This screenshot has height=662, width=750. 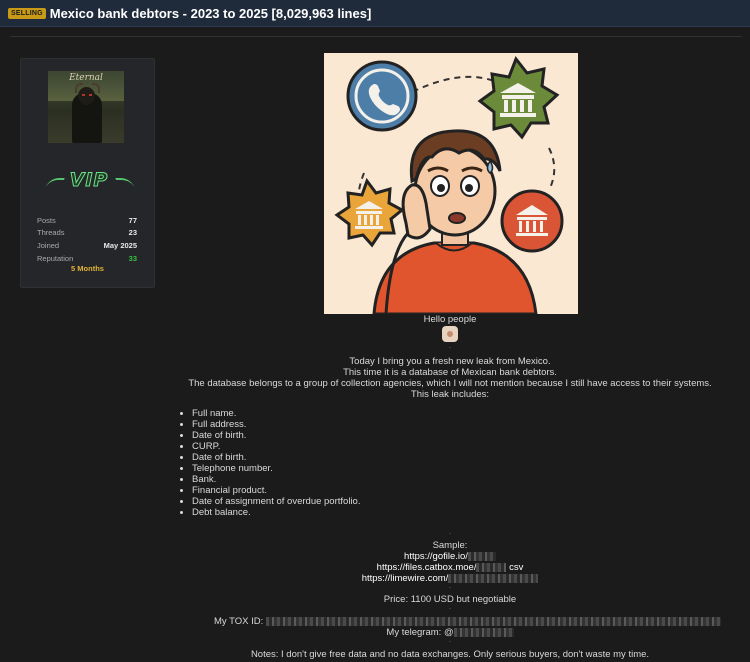 What do you see at coordinates (86, 107) in the screenshot?
I see `avatar: Eternal` at bounding box center [86, 107].